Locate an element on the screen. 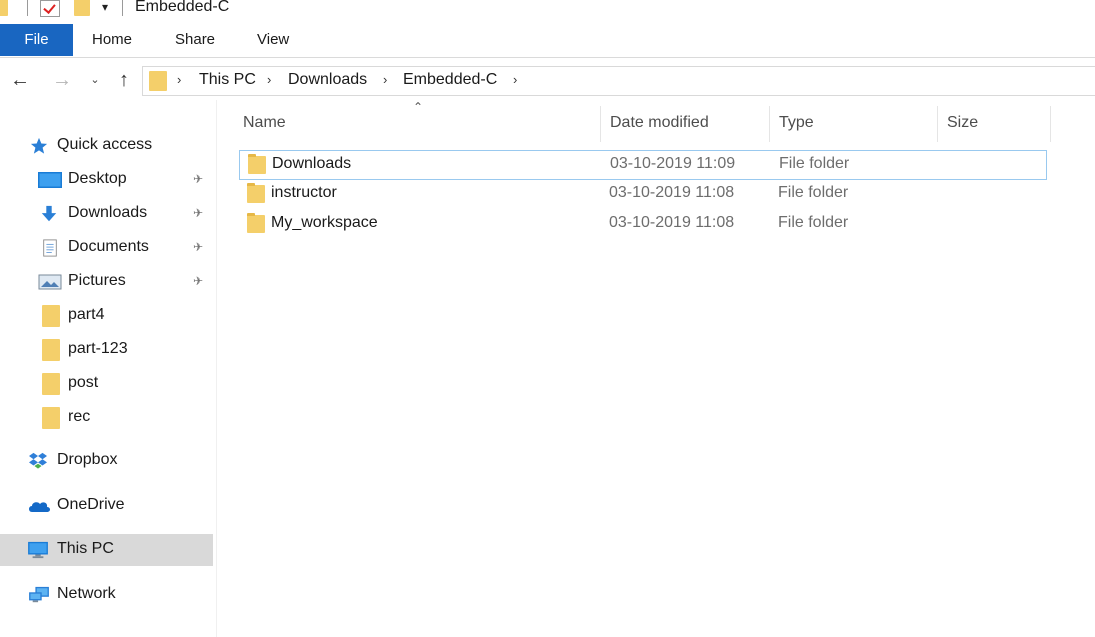  nav-item-dropbox: Dropbox is located at coordinates (106, 461).